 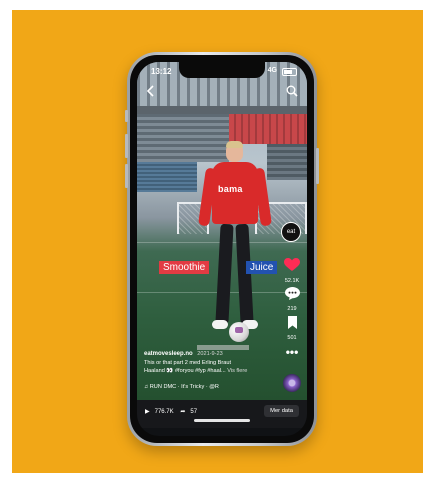 I want to click on search-icon, so click(x=292, y=91).